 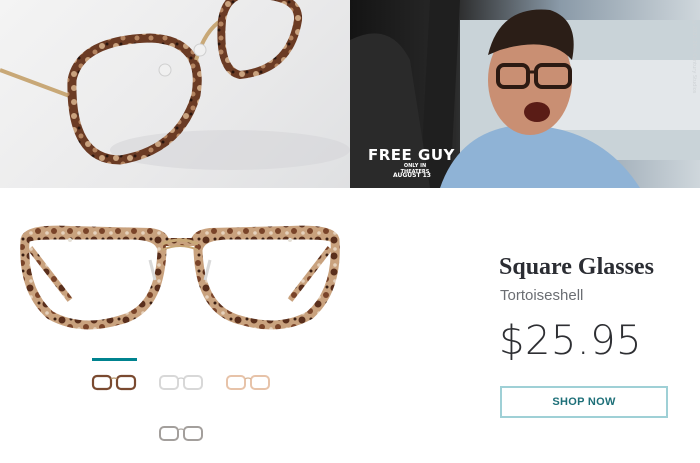 I want to click on glasses-gray-icon, so click(x=181, y=433).